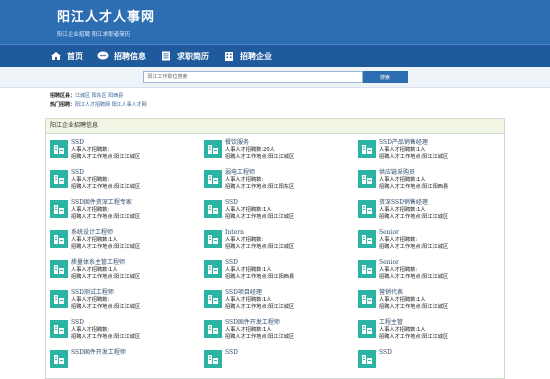  What do you see at coordinates (433, 182) in the screenshot?
I see `job-card: 供应链采购员 人事人才招聘数:1人 招聘人才工作地点:阳江阳西县` at bounding box center [433, 182].